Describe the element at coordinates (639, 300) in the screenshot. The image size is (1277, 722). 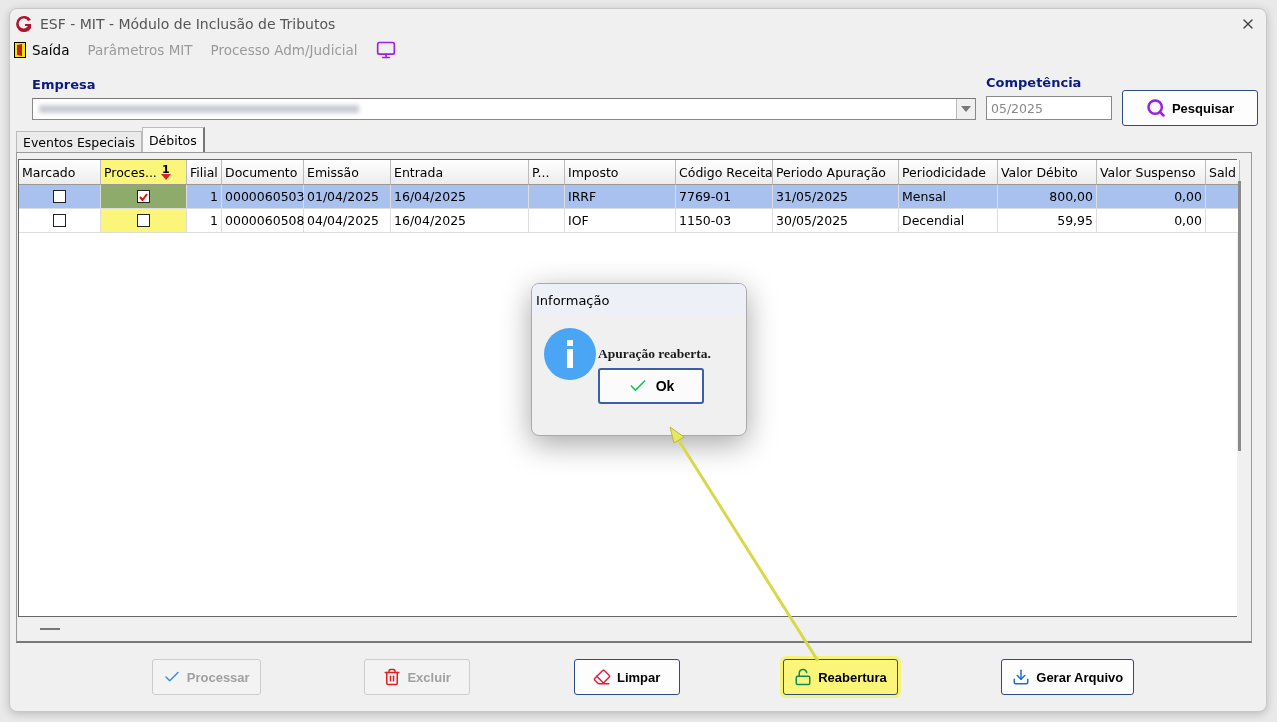
I see `dialog-title: Informação` at that location.